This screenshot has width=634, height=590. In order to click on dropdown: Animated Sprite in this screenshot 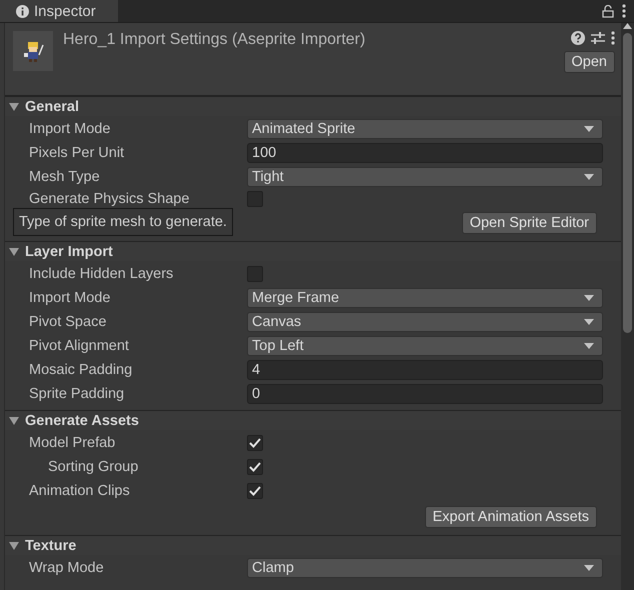, I will do `click(425, 129)`.